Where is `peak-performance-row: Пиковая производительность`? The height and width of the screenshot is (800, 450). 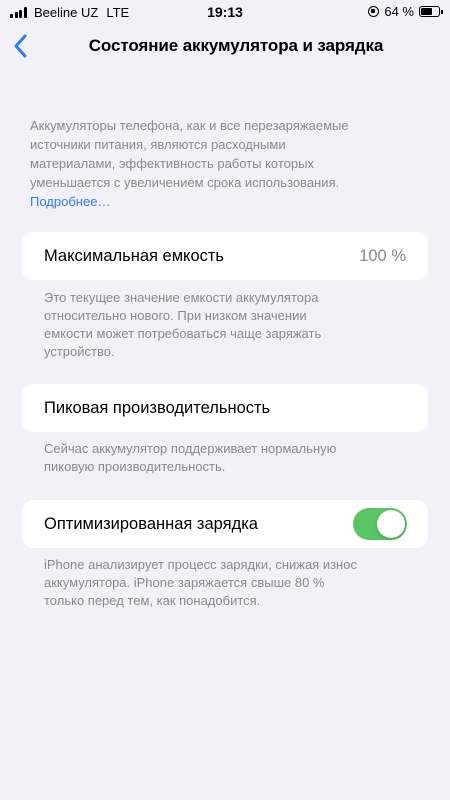
peak-performance-row: Пиковая производительность is located at coordinates (225, 408).